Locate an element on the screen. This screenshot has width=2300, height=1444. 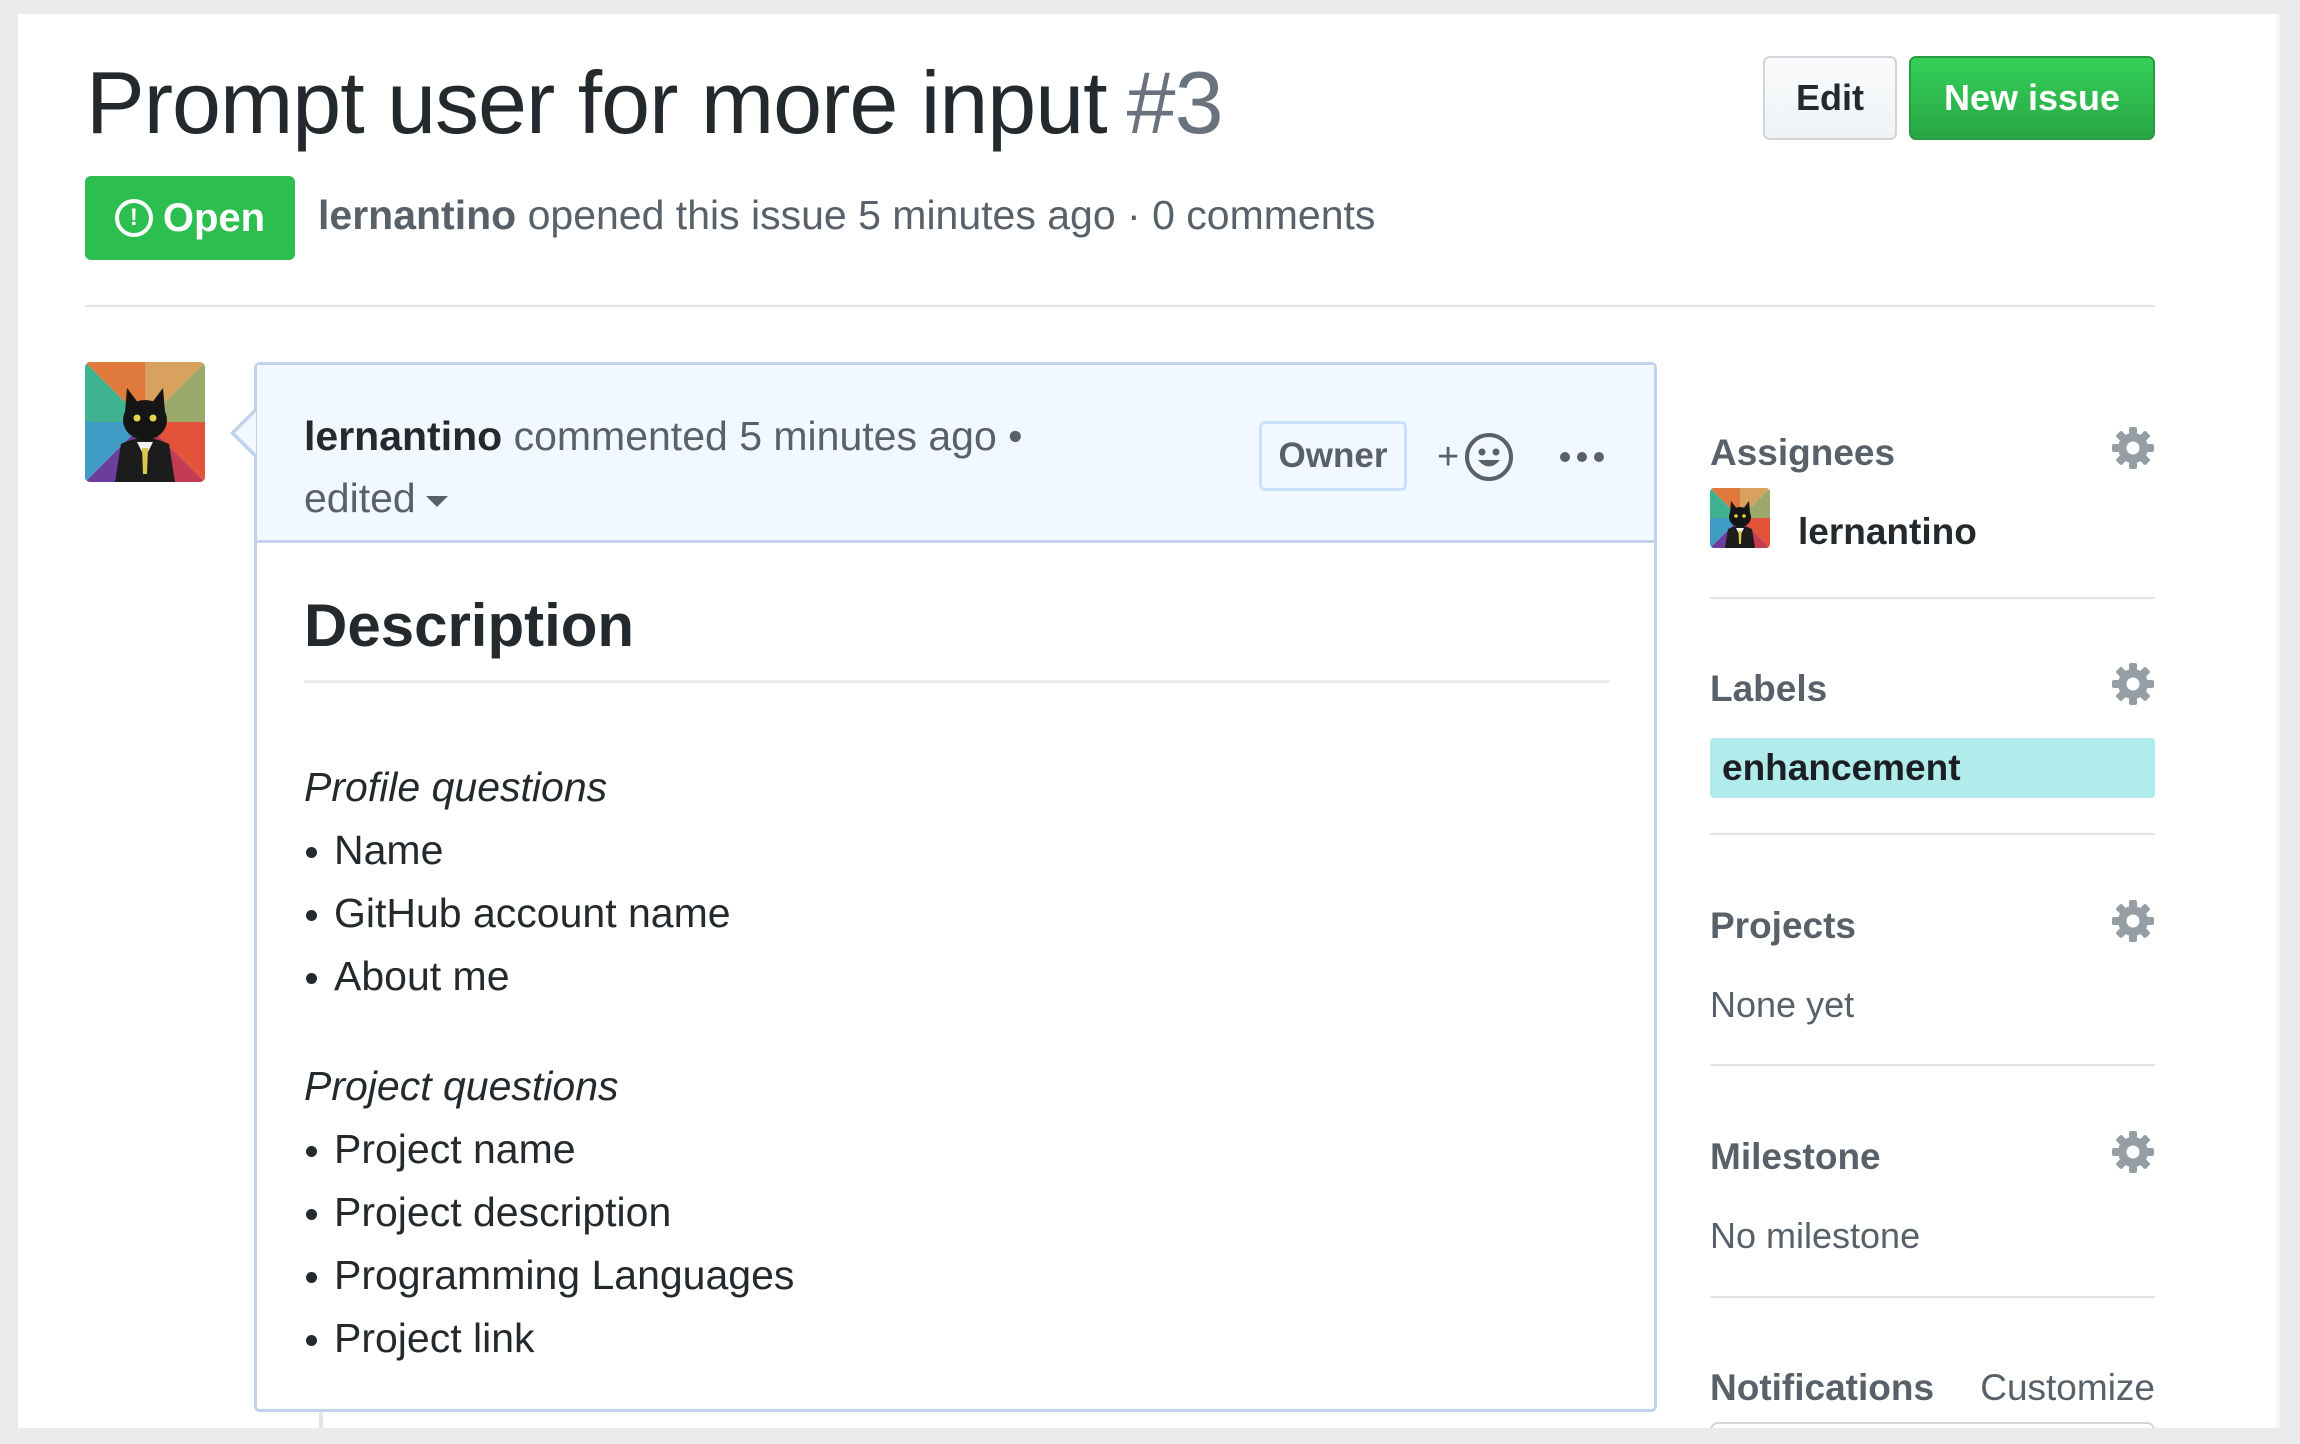
assignees-section: Assignees is located at coordinates (1932, 454).